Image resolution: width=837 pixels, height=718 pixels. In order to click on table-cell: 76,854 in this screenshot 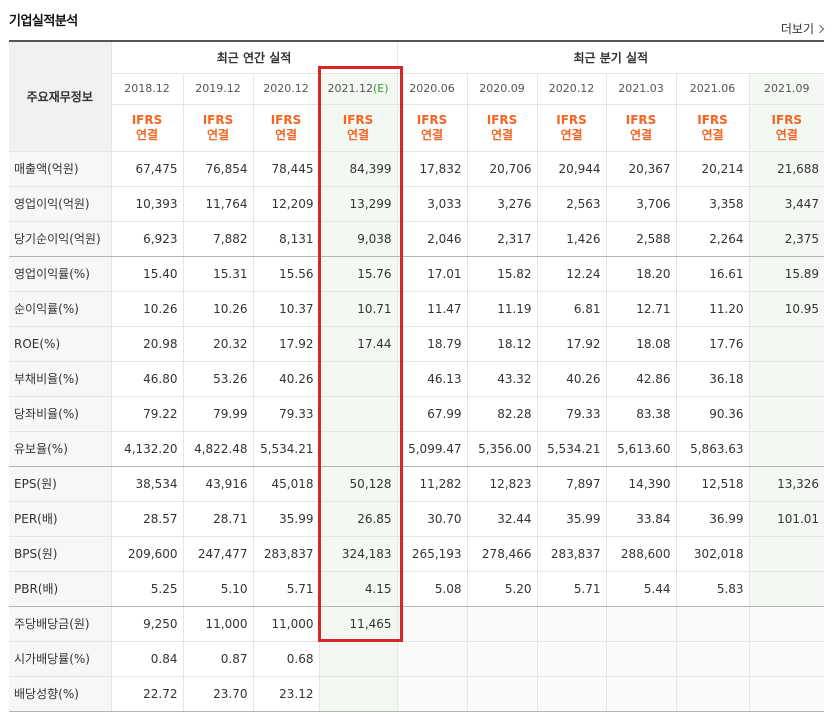, I will do `click(218, 169)`.